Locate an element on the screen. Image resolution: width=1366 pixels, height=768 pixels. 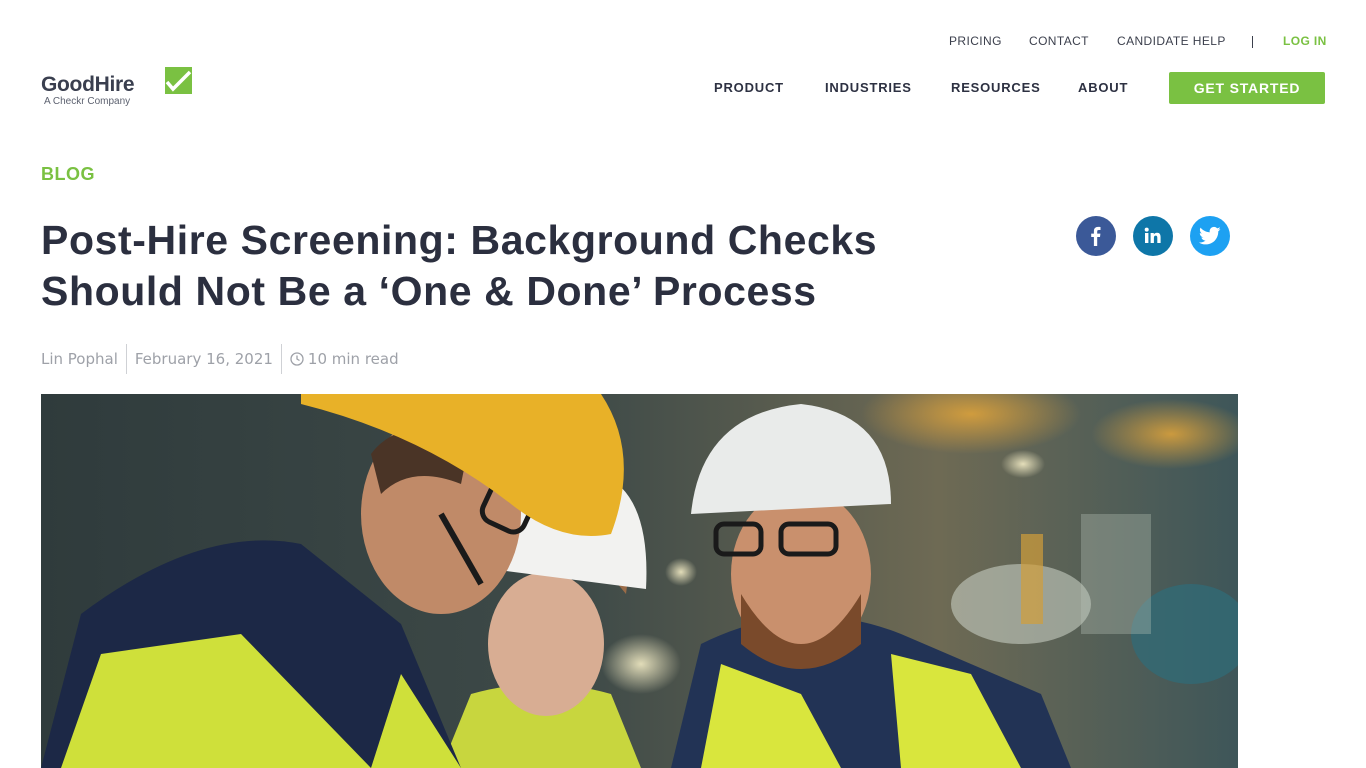
candidate-help-link: CANDIDATE HELP is located at coordinates (1171, 41).